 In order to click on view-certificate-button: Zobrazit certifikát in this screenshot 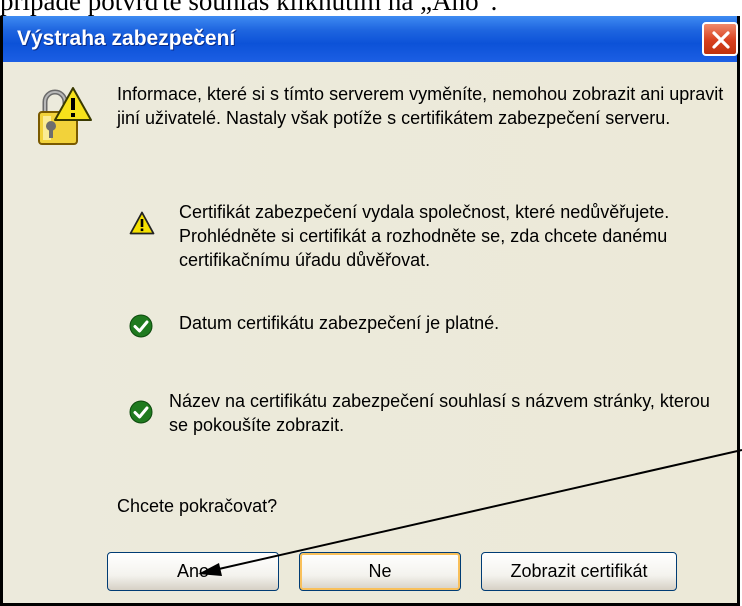, I will do `click(579, 571)`.